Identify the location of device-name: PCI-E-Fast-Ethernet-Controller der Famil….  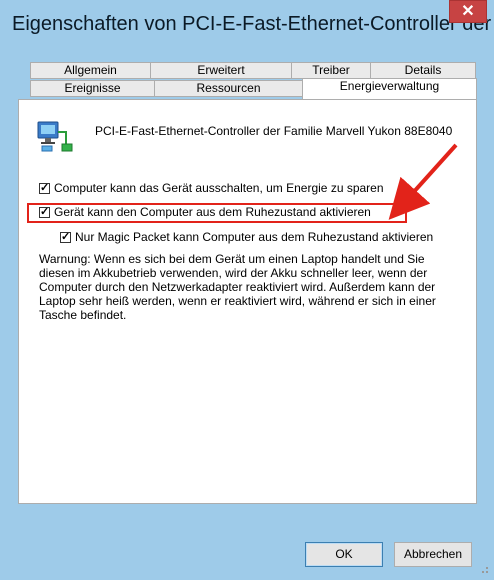
(274, 131).